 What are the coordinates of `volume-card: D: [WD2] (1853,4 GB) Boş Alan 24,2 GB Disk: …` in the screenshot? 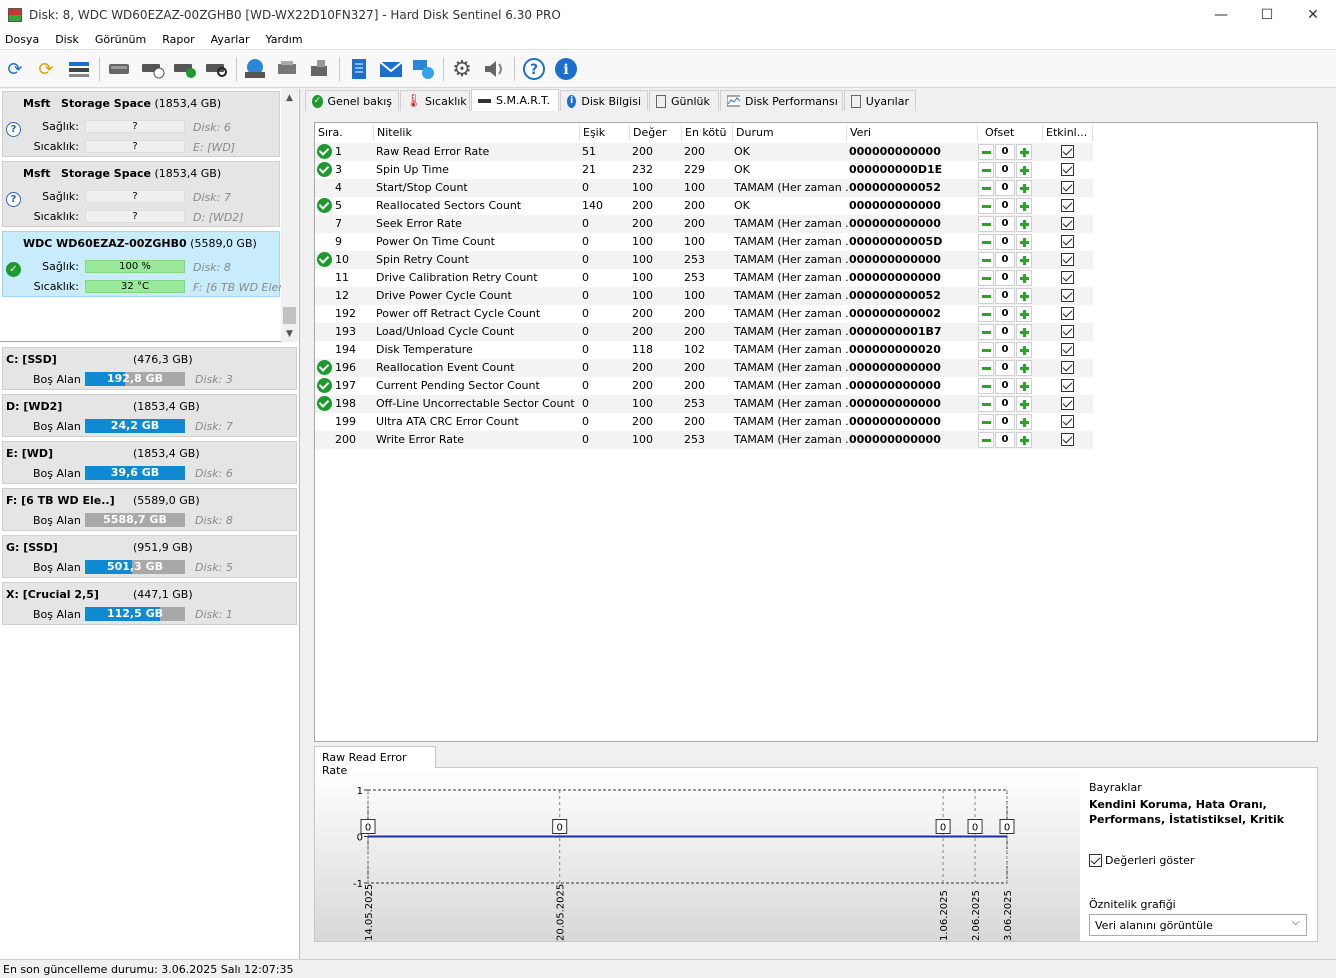 It's located at (149, 415).